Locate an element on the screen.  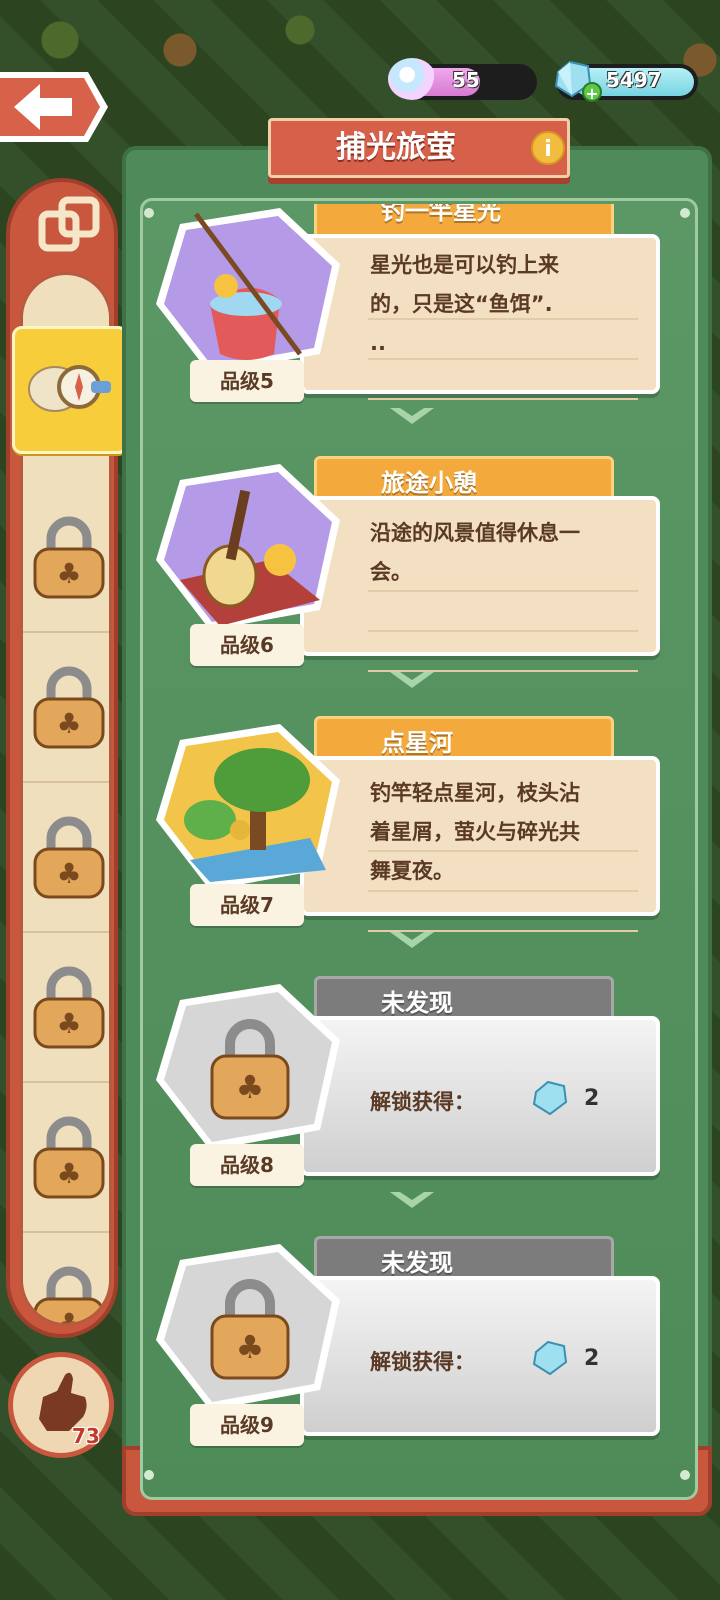
fishing-bucket-icon is located at coordinates (248, 291).